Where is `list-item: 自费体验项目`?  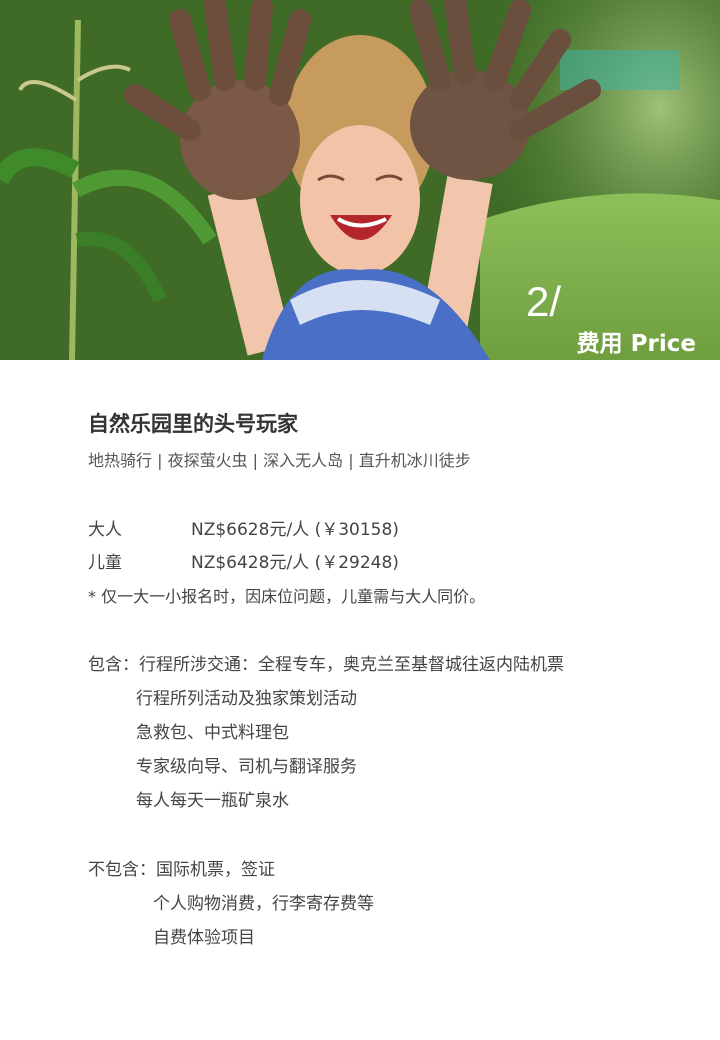
list-item: 自费体验项目 is located at coordinates (204, 938).